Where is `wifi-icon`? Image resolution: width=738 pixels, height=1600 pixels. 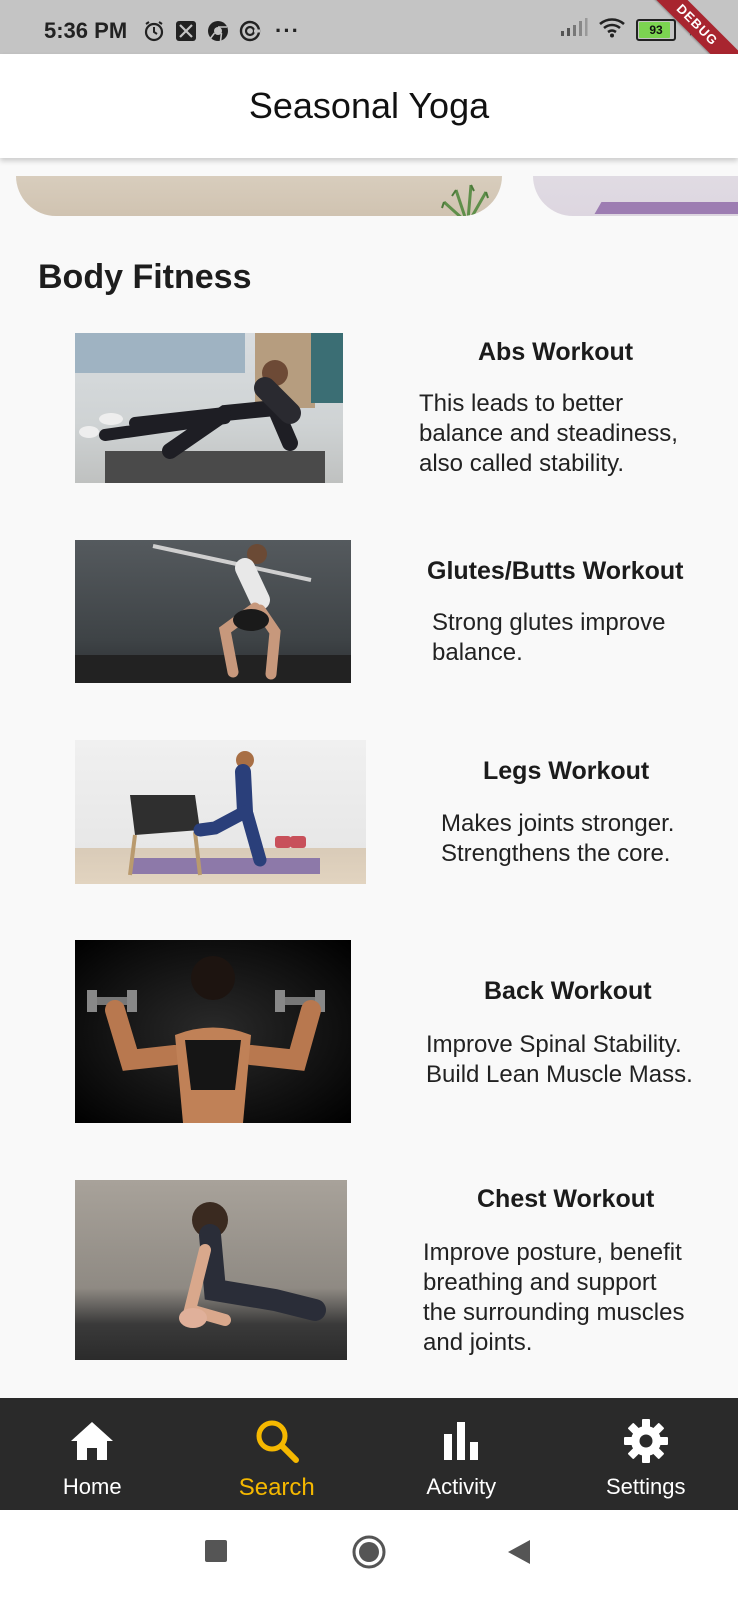 wifi-icon is located at coordinates (612, 29).